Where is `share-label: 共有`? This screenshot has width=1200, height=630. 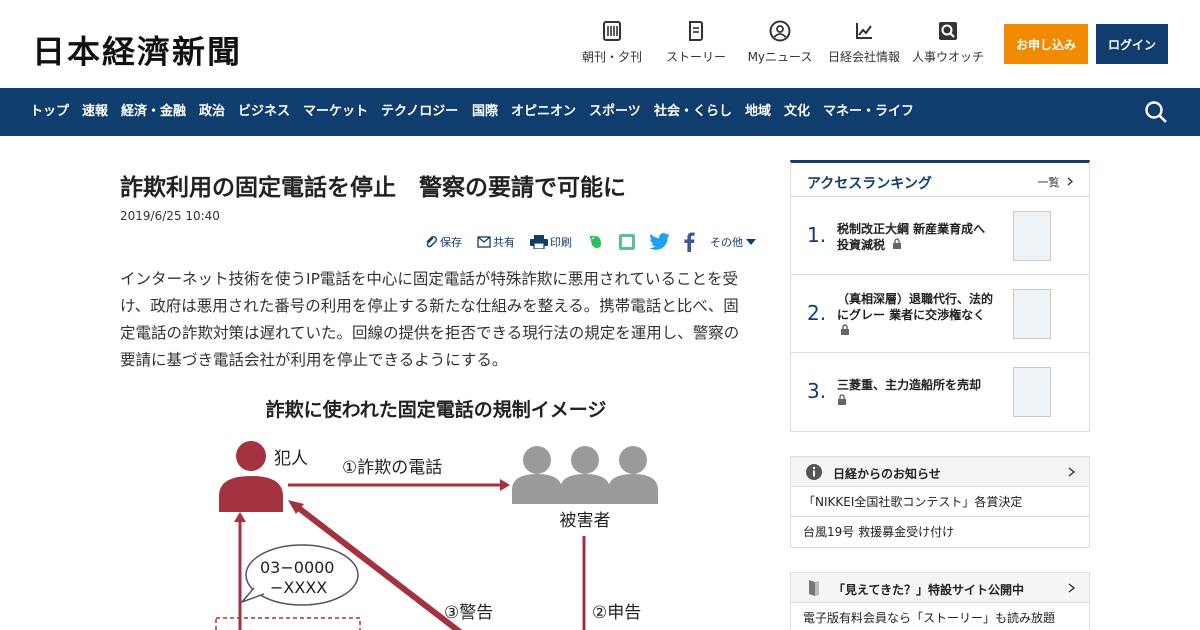 share-label: 共有 is located at coordinates (504, 242).